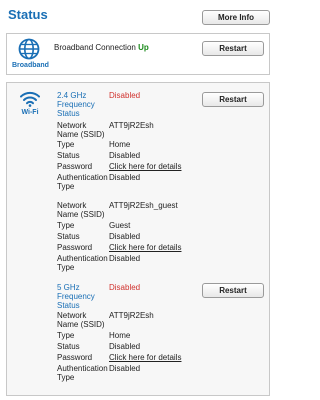 Image resolution: width=320 pixels, height=400 pixels. I want to click on broadband-restart-button: Restart, so click(233, 48).